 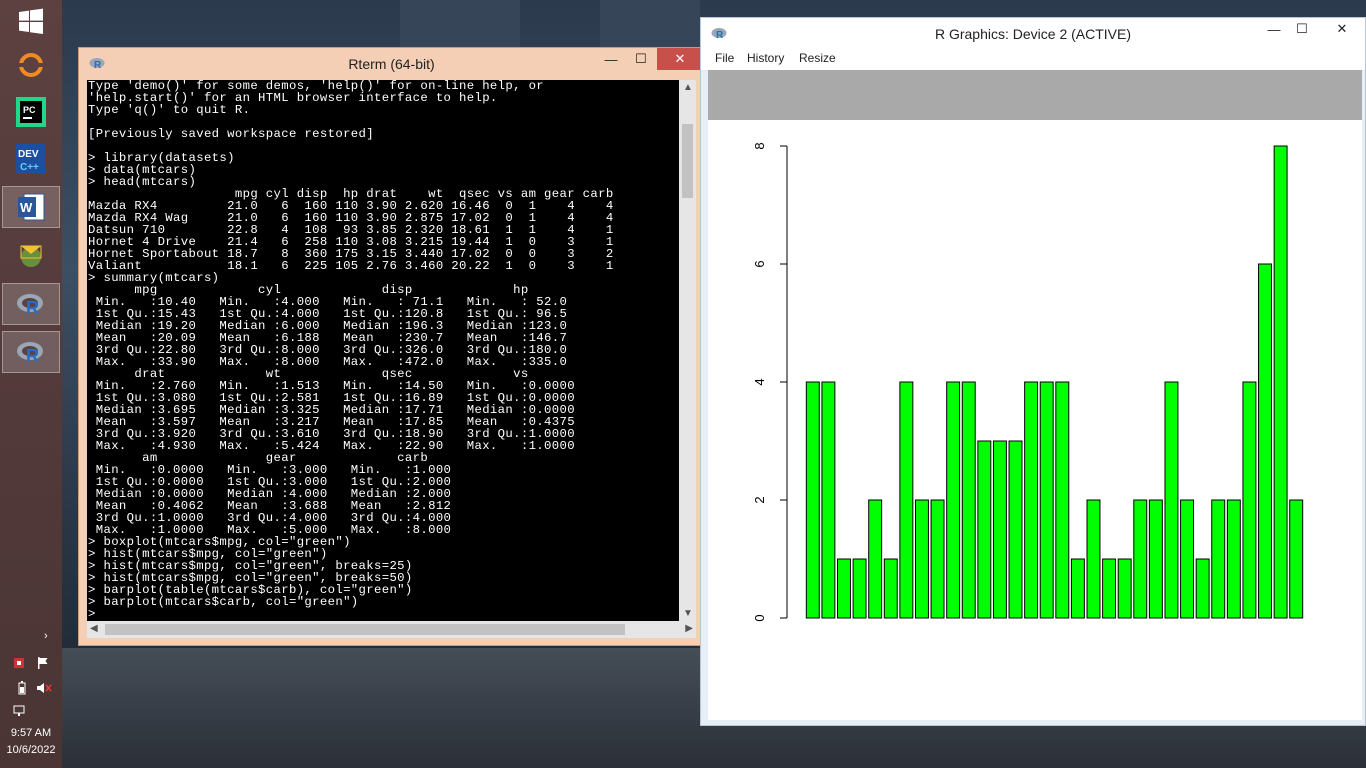 I want to click on plot-header-area, so click(x=1035, y=95).